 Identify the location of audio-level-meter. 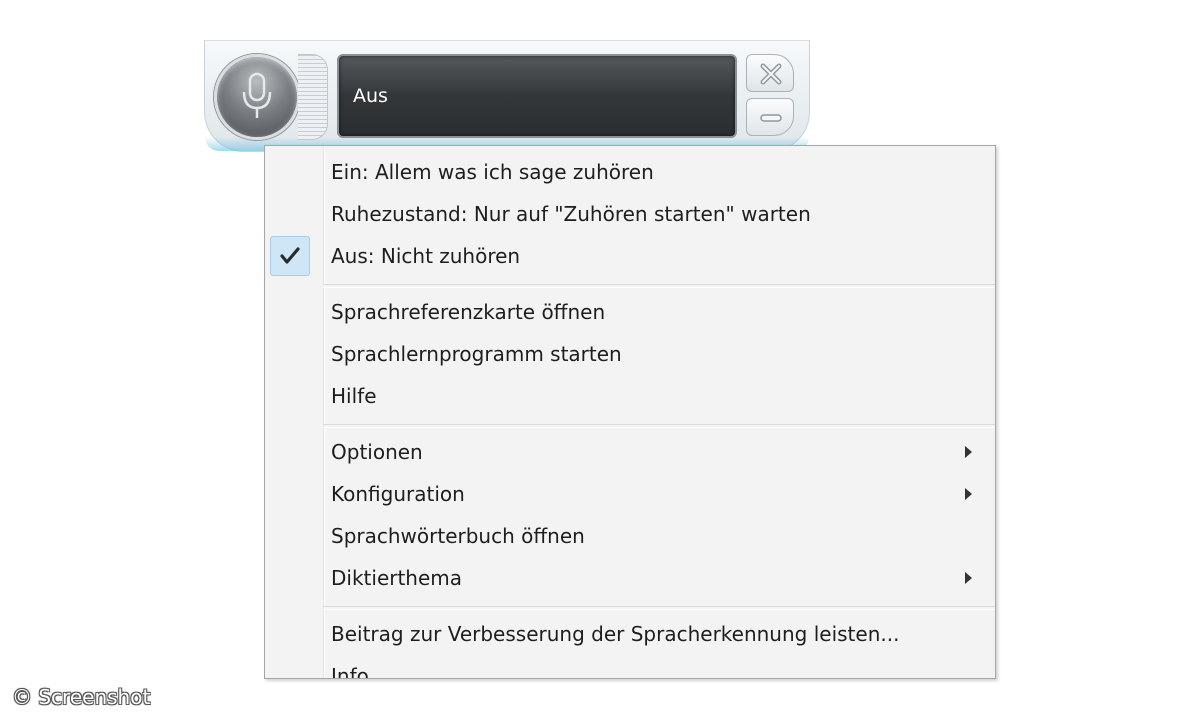
(313, 97).